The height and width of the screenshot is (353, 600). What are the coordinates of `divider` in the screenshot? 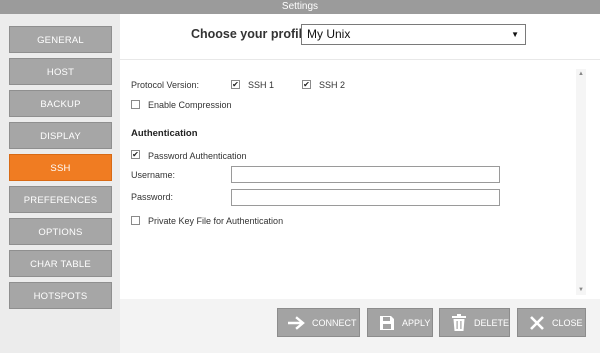 It's located at (360, 59).